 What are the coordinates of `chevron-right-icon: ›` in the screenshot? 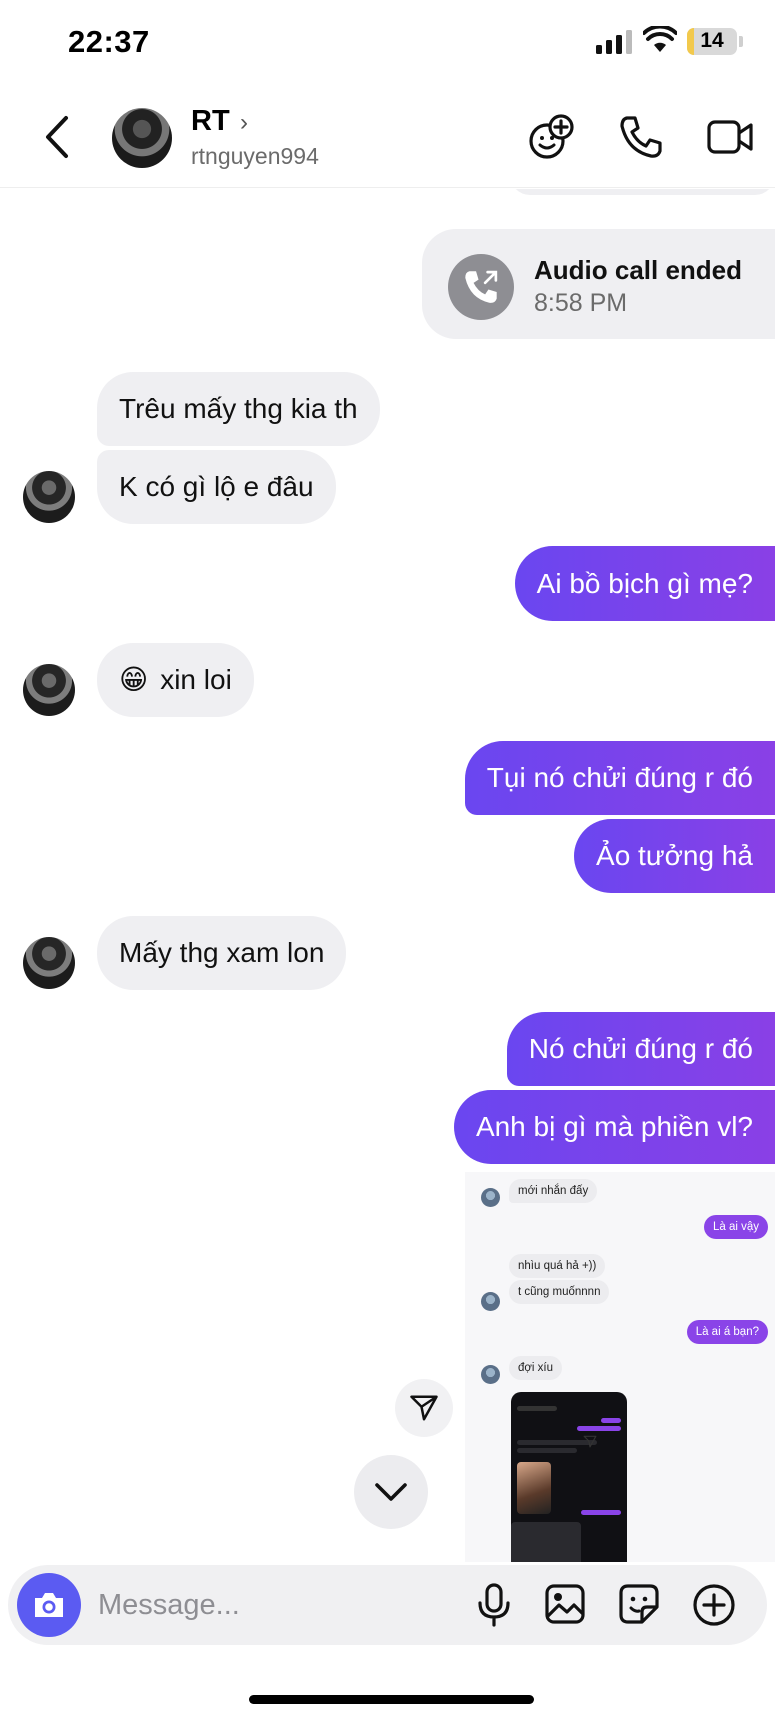 It's located at (244, 123).